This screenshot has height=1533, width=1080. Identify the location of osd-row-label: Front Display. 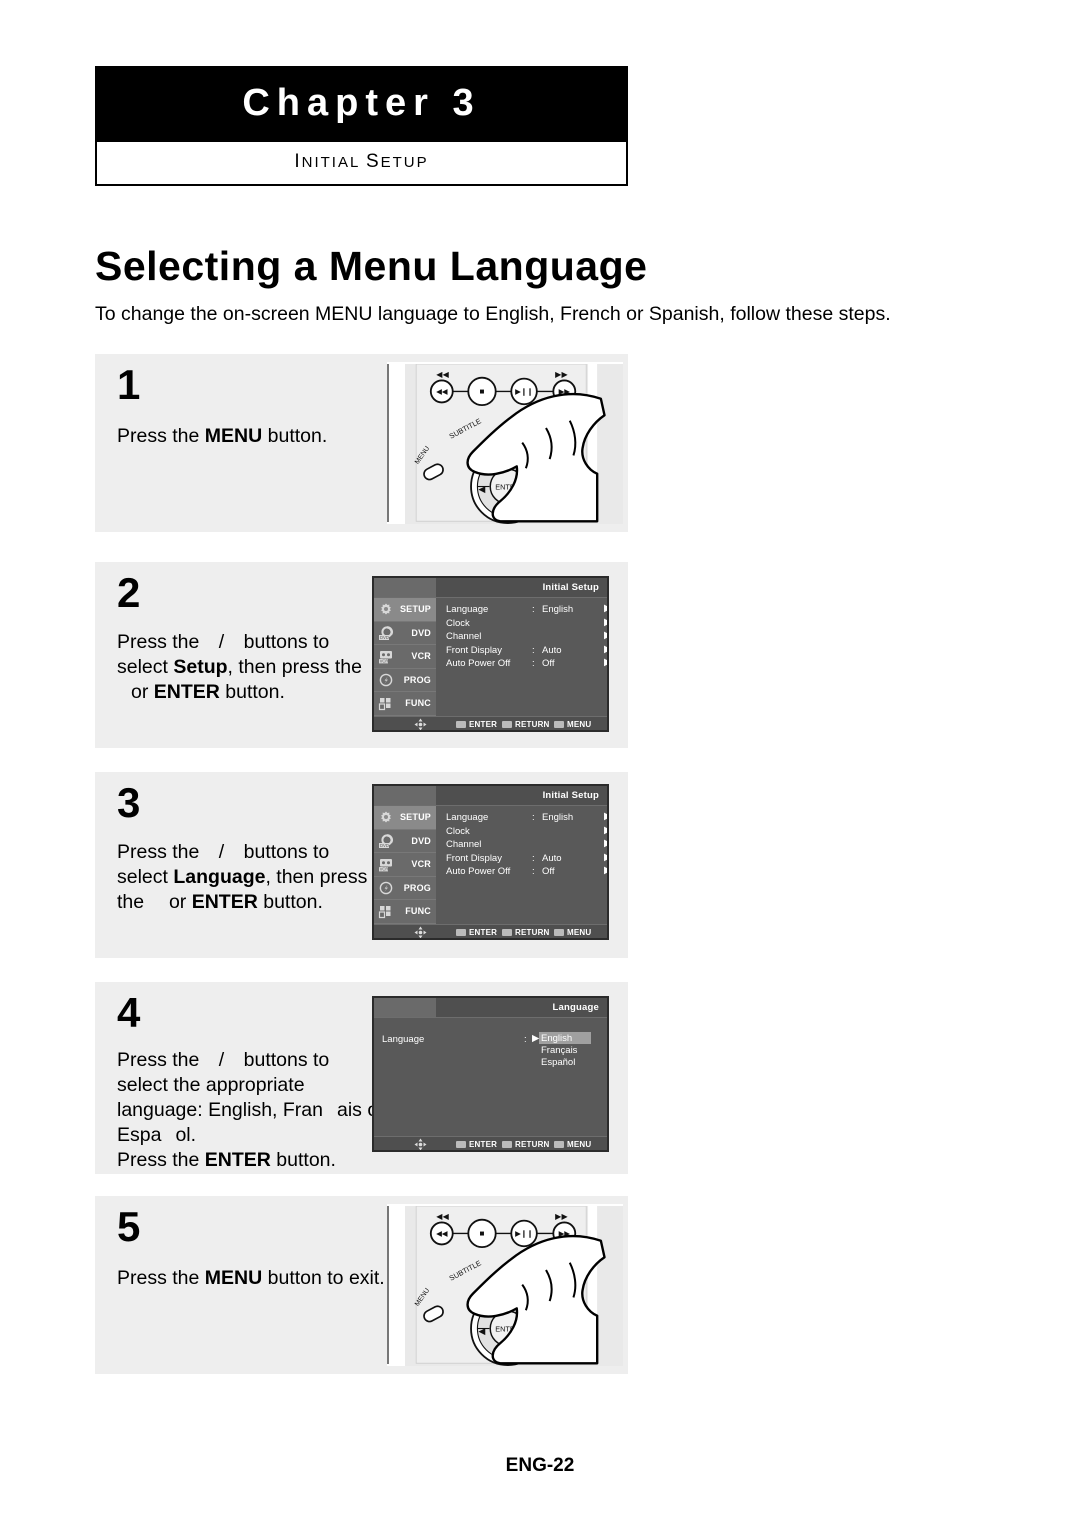
(474, 858).